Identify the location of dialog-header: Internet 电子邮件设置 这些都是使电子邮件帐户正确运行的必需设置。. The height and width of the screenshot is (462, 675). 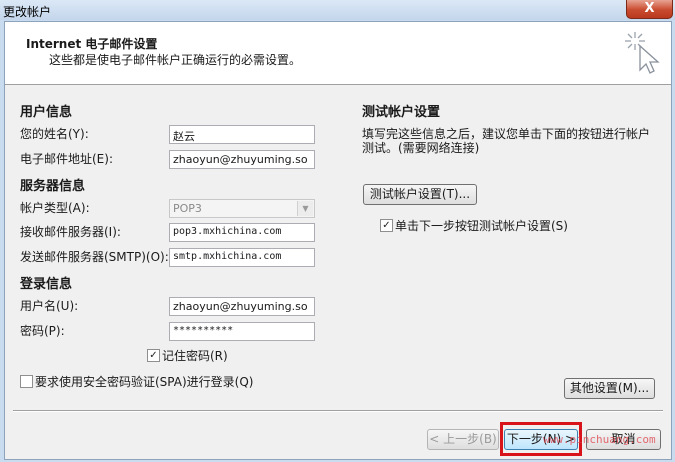
(338, 53).